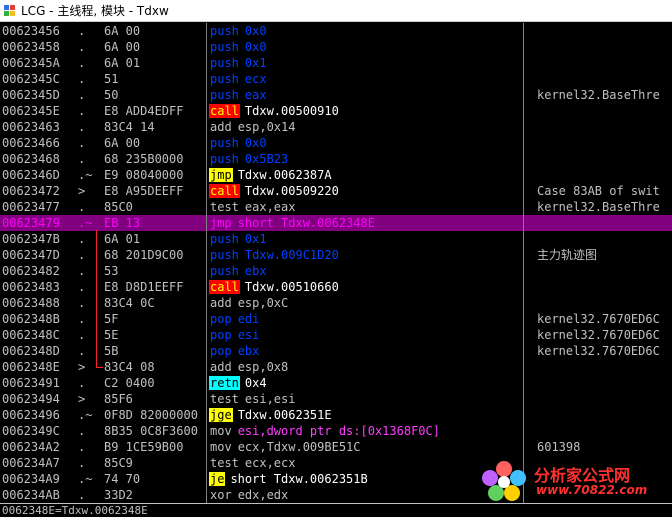 The image size is (672, 517). I want to click on operand: Tdxw.0062351E, so click(284, 415).